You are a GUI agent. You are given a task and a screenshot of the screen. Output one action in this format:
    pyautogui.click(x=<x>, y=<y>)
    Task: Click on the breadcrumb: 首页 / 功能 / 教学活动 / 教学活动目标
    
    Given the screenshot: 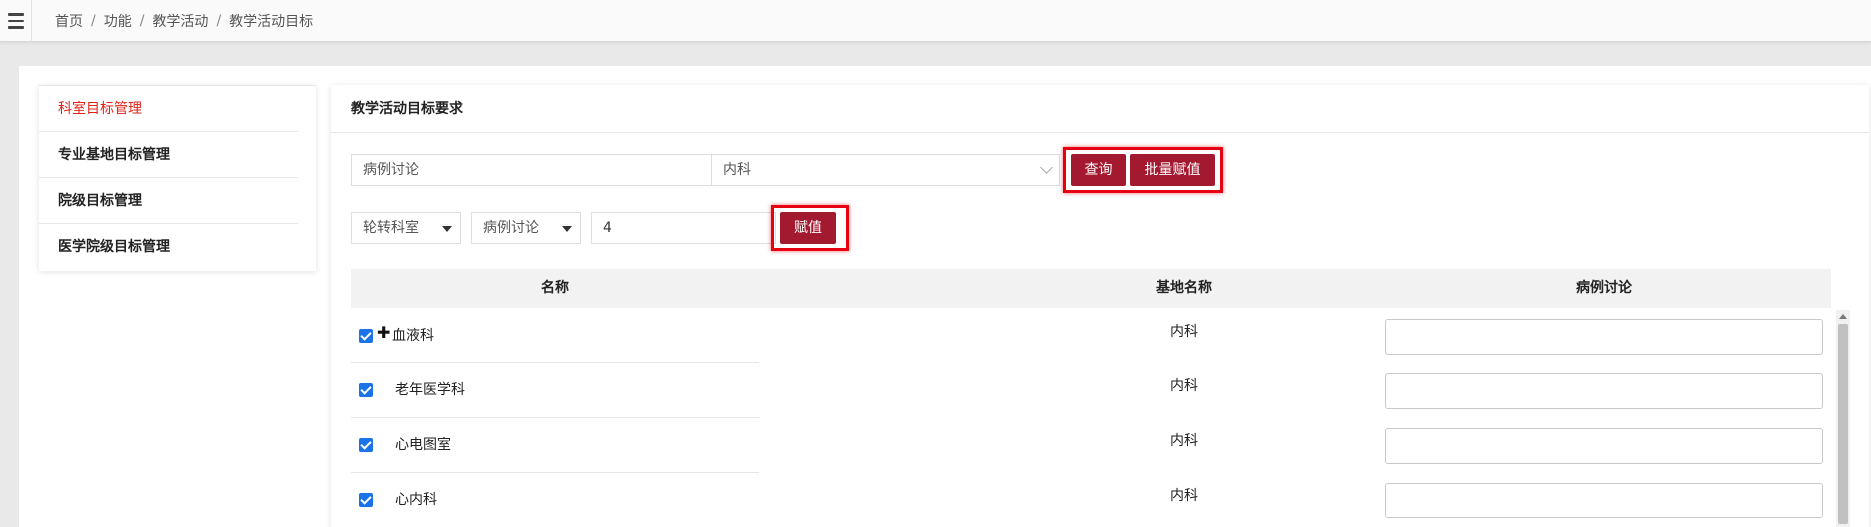 What is the action you would take?
    pyautogui.click(x=184, y=21)
    